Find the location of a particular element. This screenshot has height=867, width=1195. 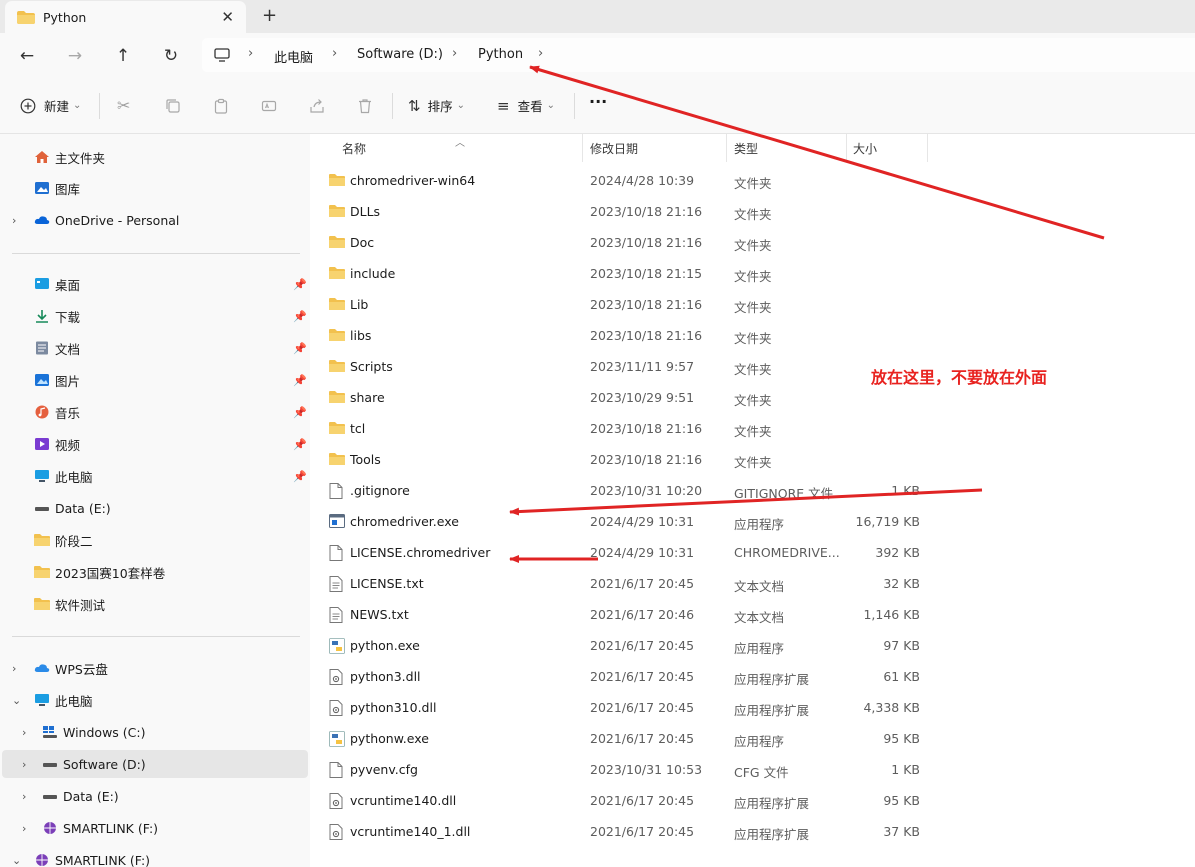

table-row: Scripts 2023/11/11 9:57 文件夹 is located at coordinates (752, 366).